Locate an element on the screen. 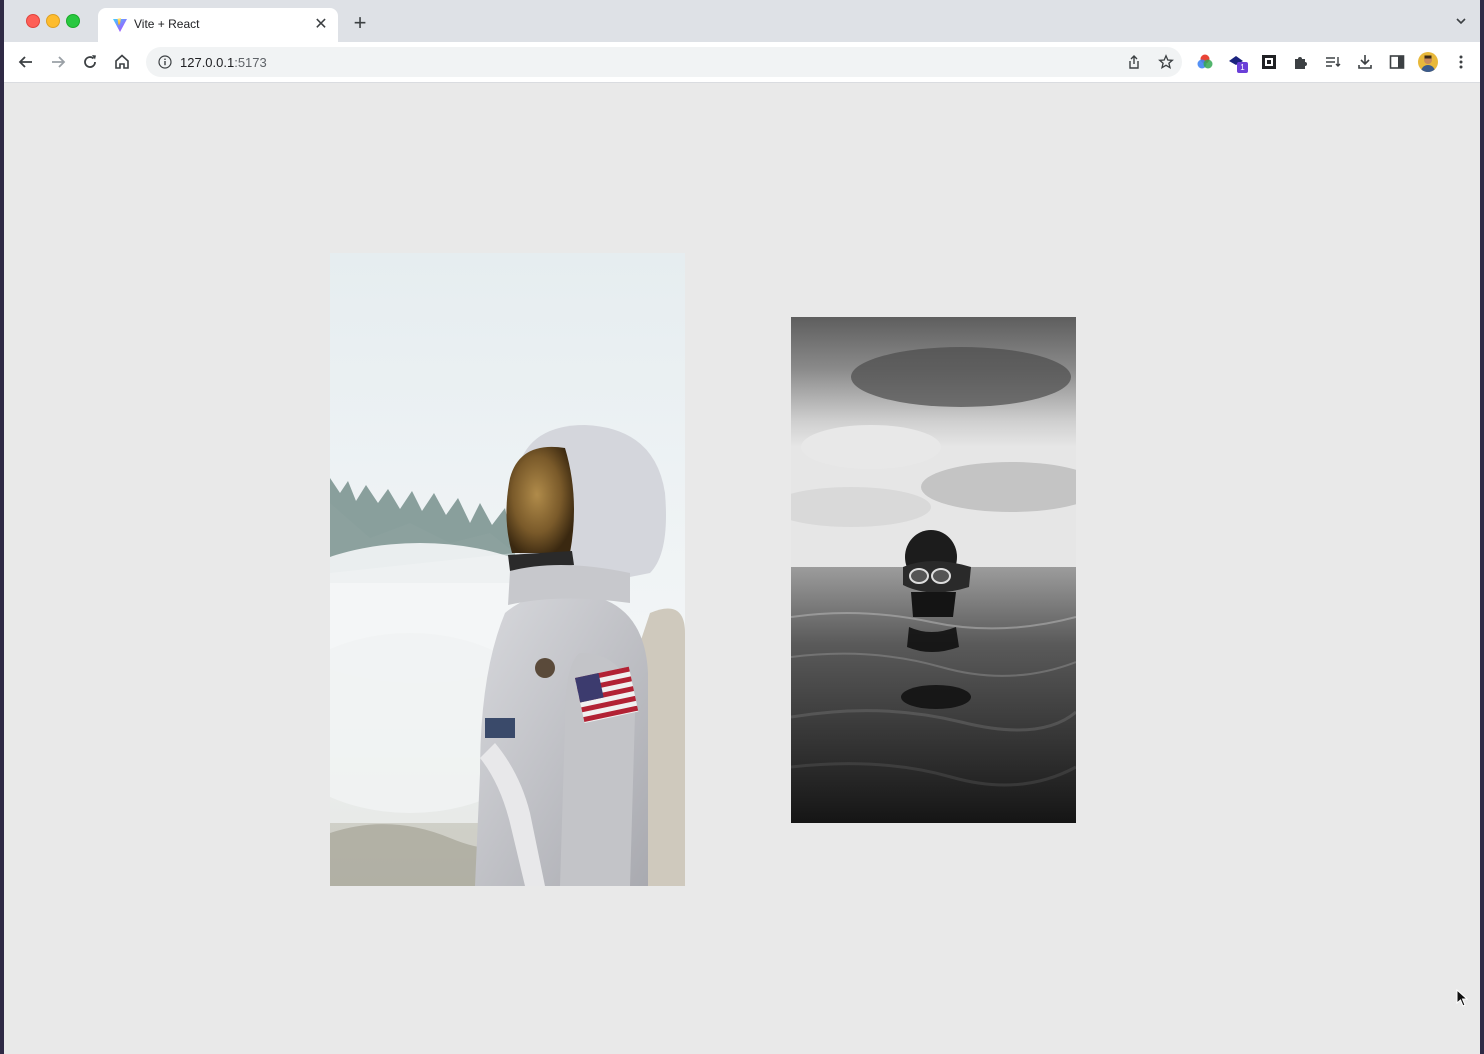 This screenshot has height=1054, width=1484. plus-icon: + is located at coordinates (360, 23).